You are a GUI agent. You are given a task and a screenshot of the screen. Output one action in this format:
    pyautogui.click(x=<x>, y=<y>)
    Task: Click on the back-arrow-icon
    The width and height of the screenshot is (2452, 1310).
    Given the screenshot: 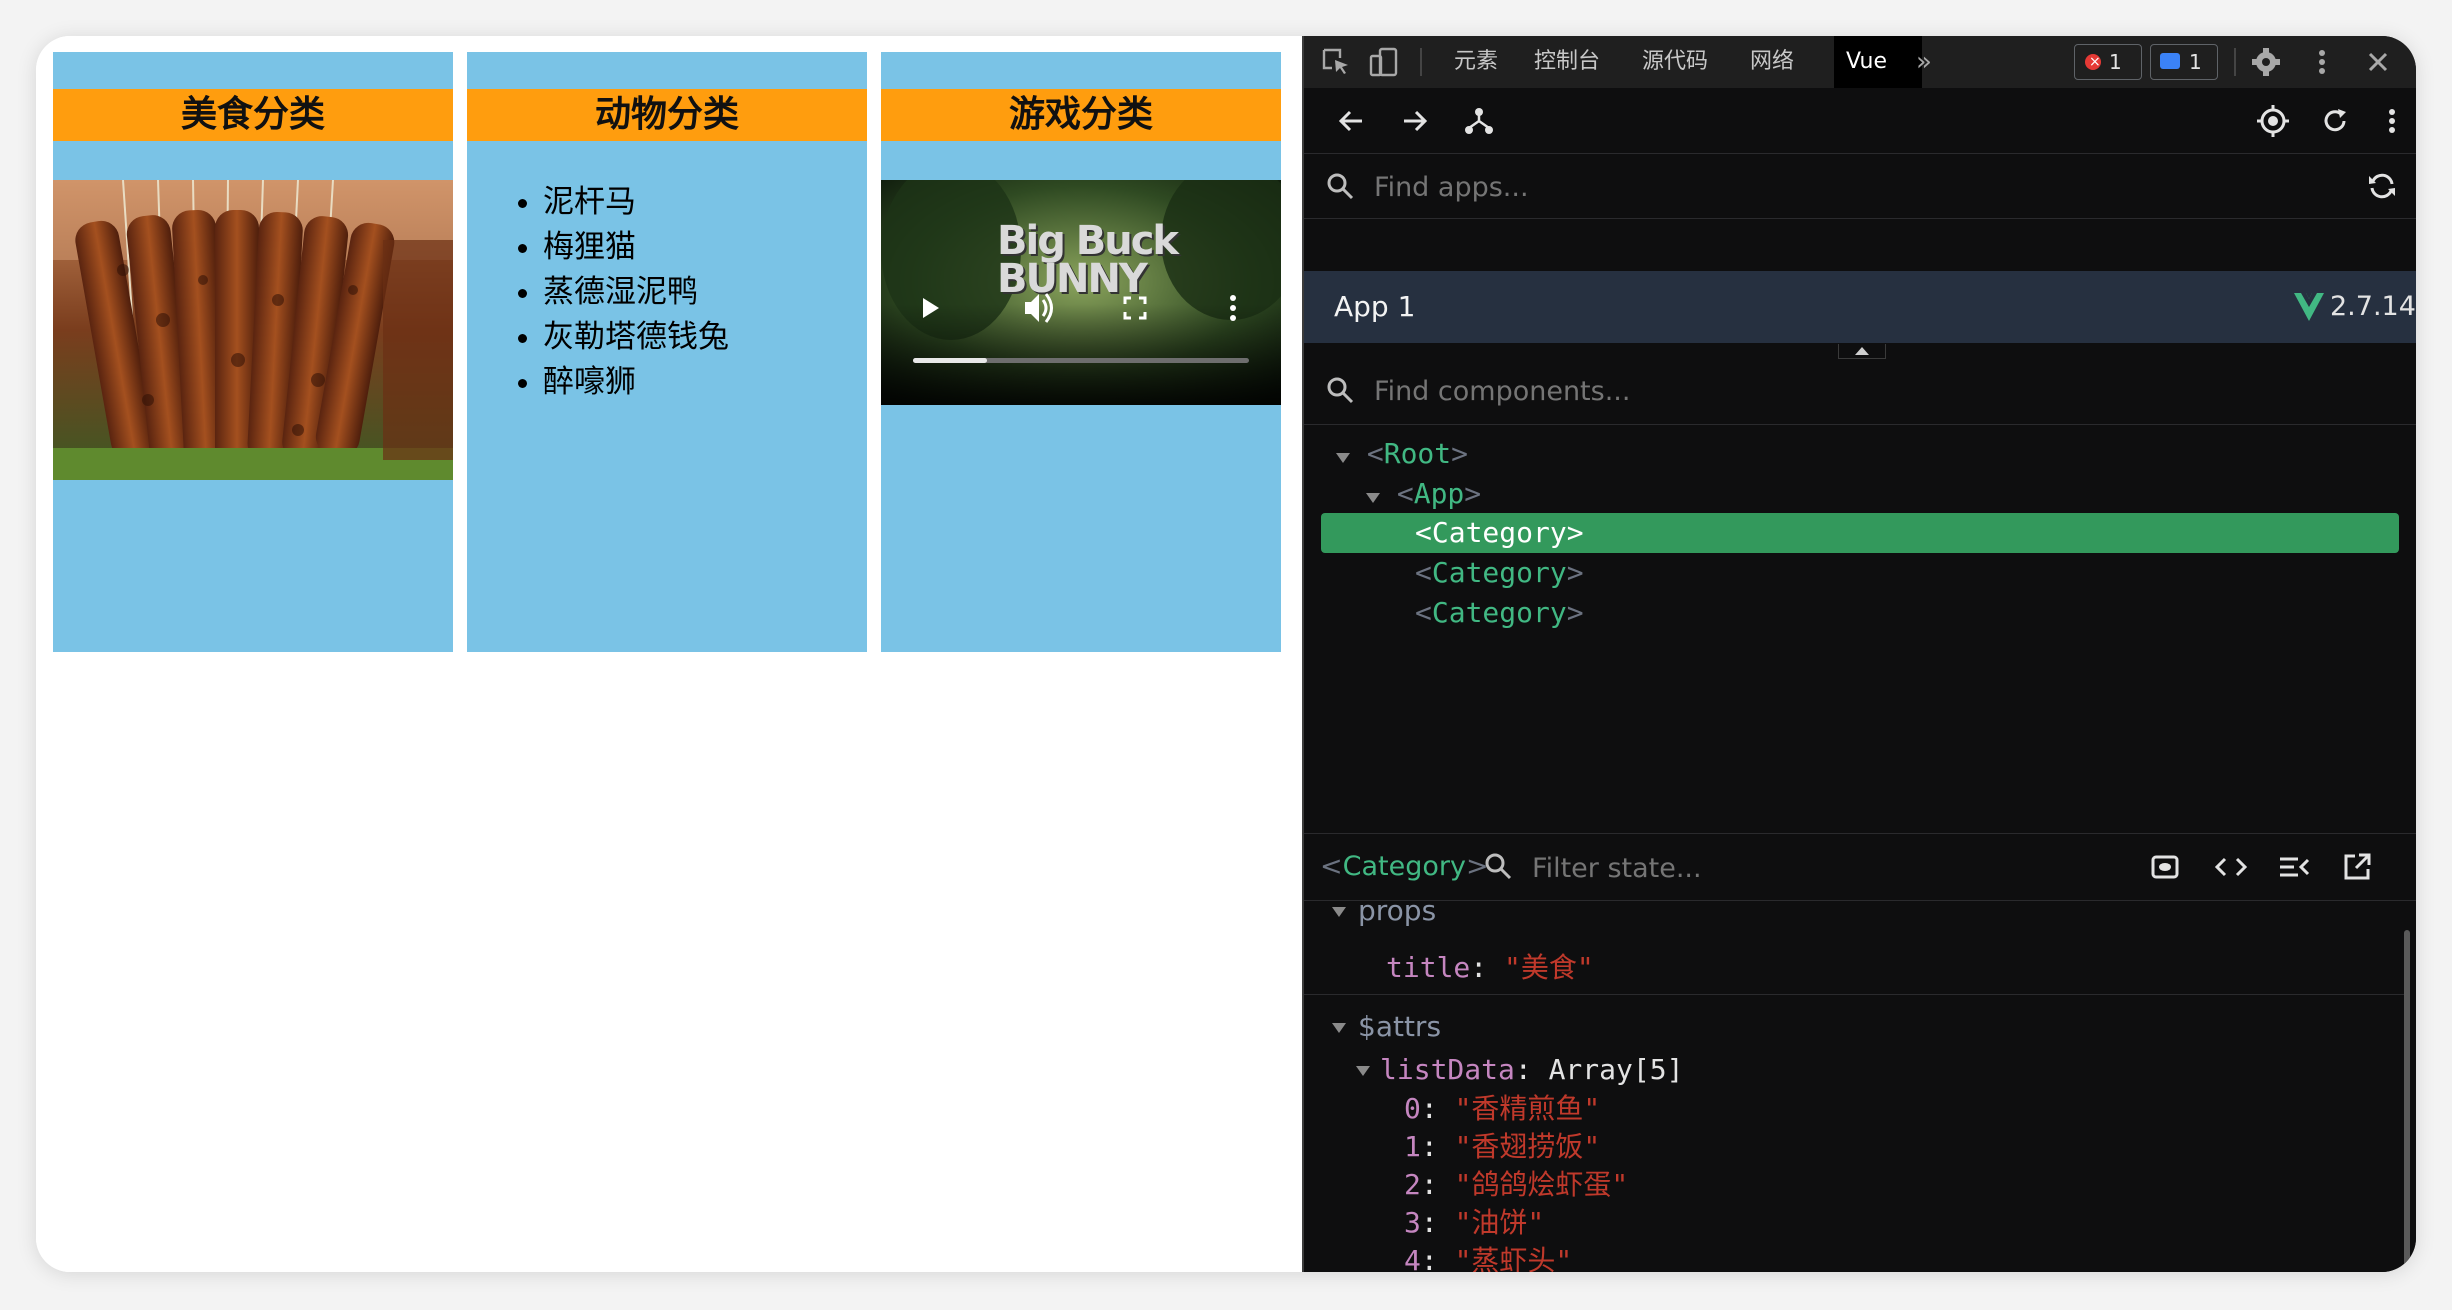 What is the action you would take?
    pyautogui.click(x=1351, y=121)
    